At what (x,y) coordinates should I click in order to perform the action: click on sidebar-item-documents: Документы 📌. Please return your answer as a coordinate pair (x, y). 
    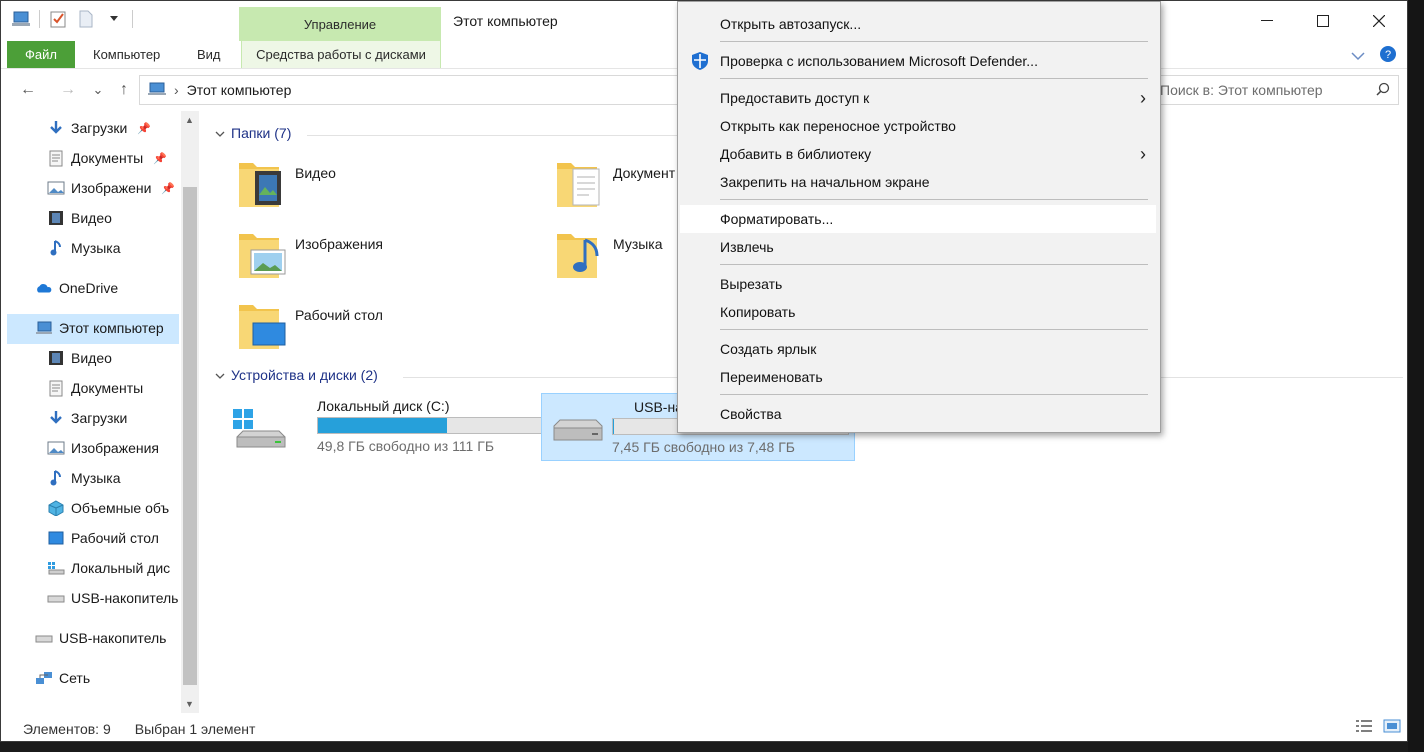
    Looking at the image, I should click on (107, 158).